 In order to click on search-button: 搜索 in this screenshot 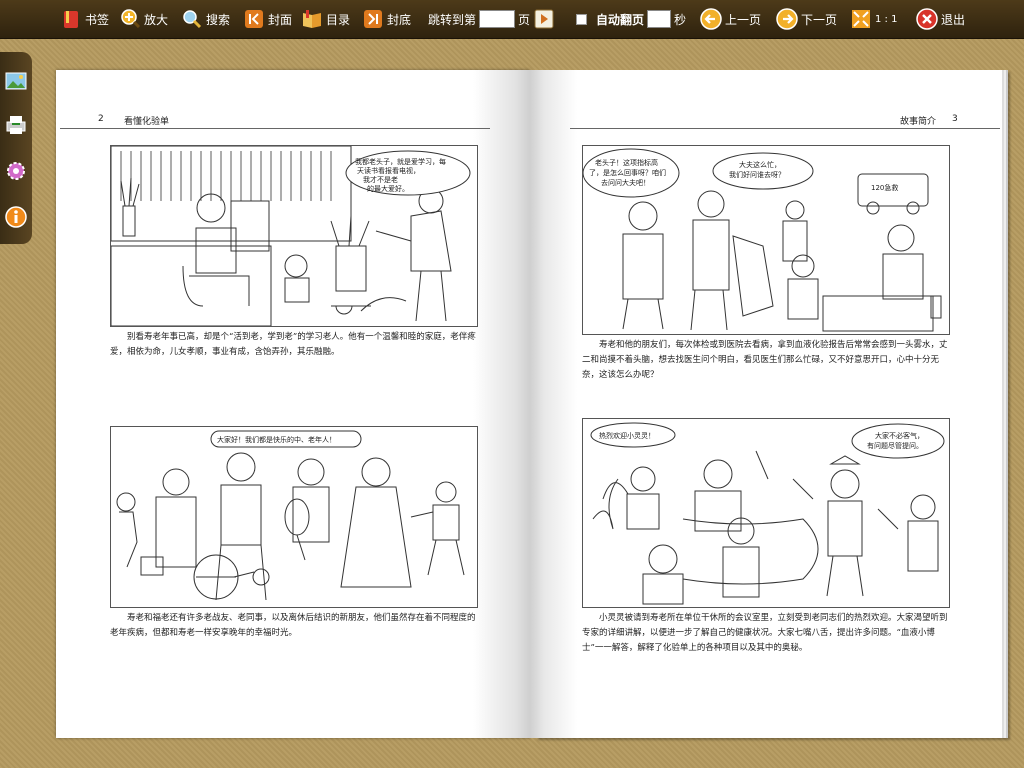, I will do `click(205, 19)`.